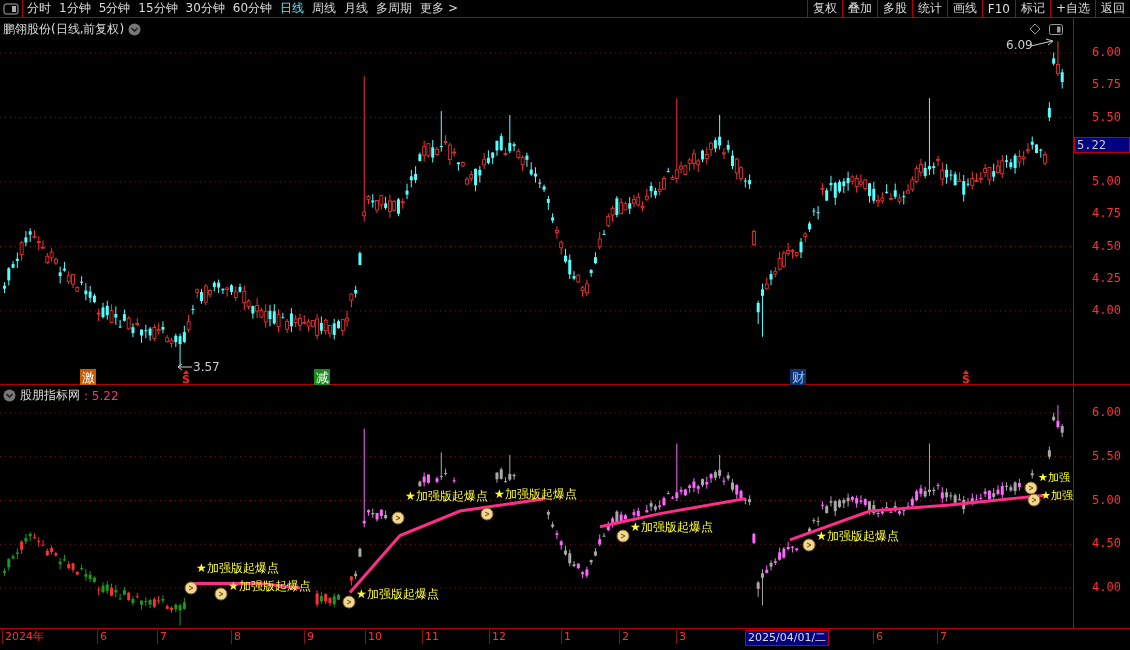  I want to click on date-label: 9, so click(310, 637).